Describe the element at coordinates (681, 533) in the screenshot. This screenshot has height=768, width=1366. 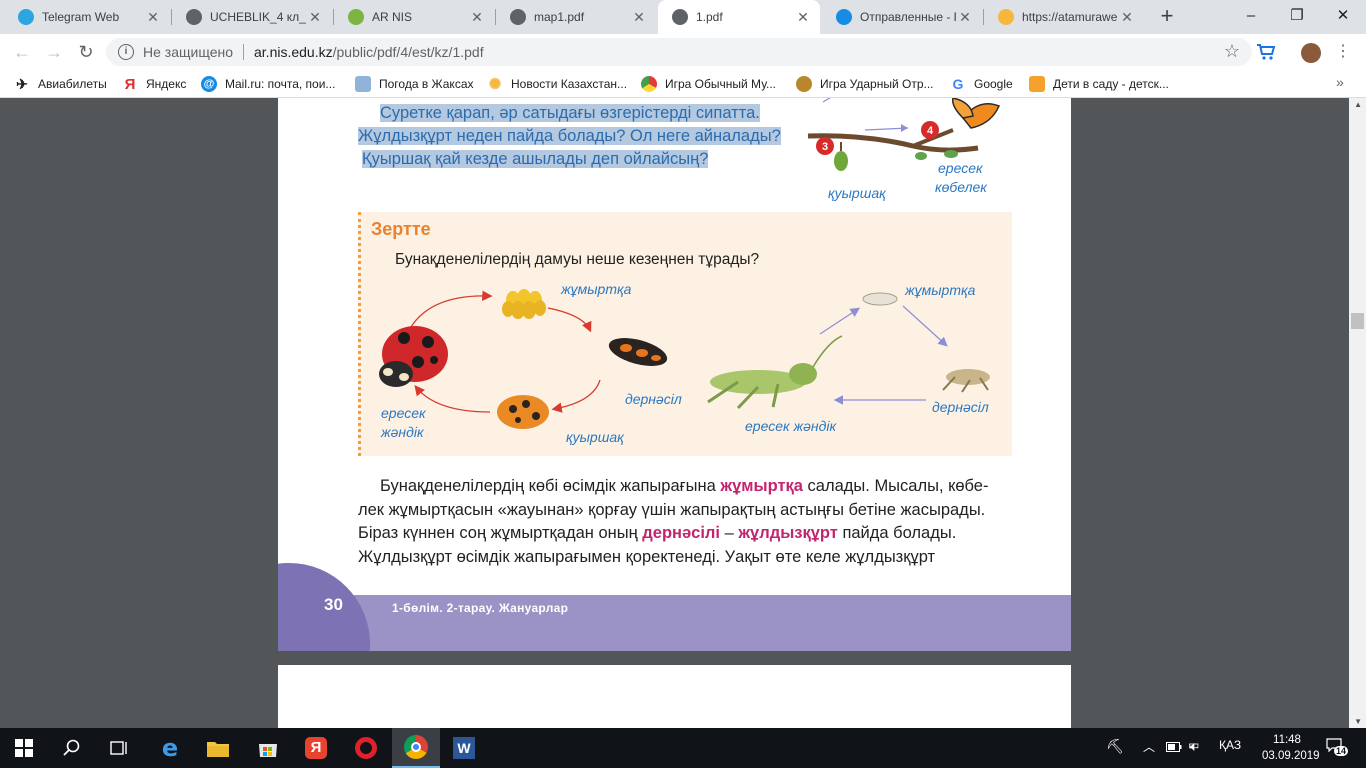
I see `term-larva: дернәсілі` at that location.